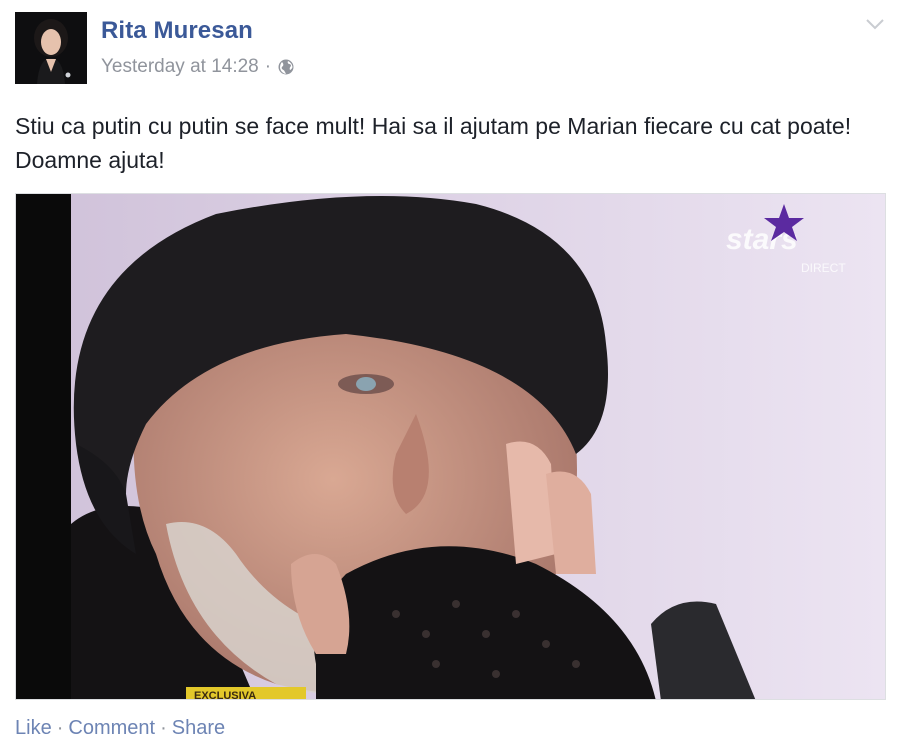  I want to click on share-button: Share, so click(198, 728).